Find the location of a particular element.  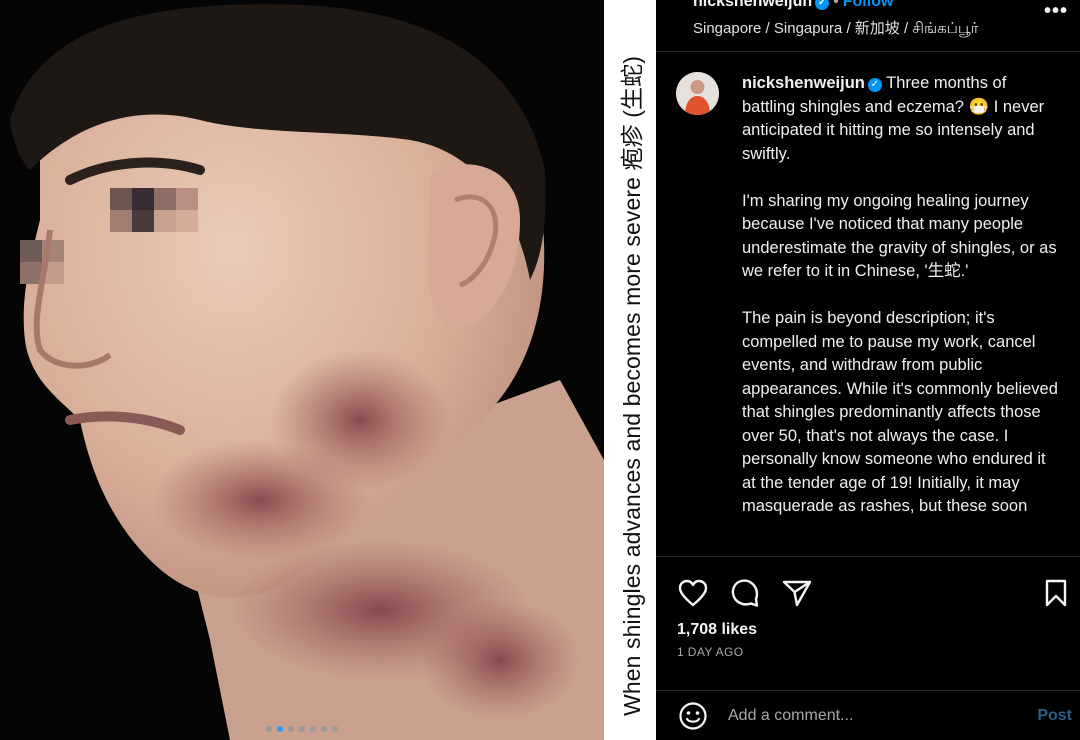

avatar-image is located at coordinates (697, 93).